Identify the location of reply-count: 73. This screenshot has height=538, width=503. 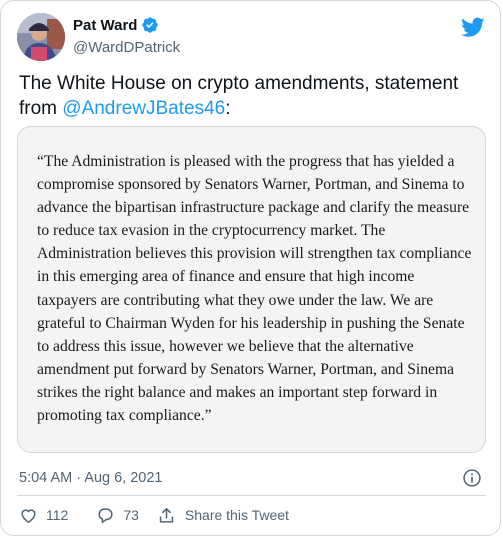
(131, 515).